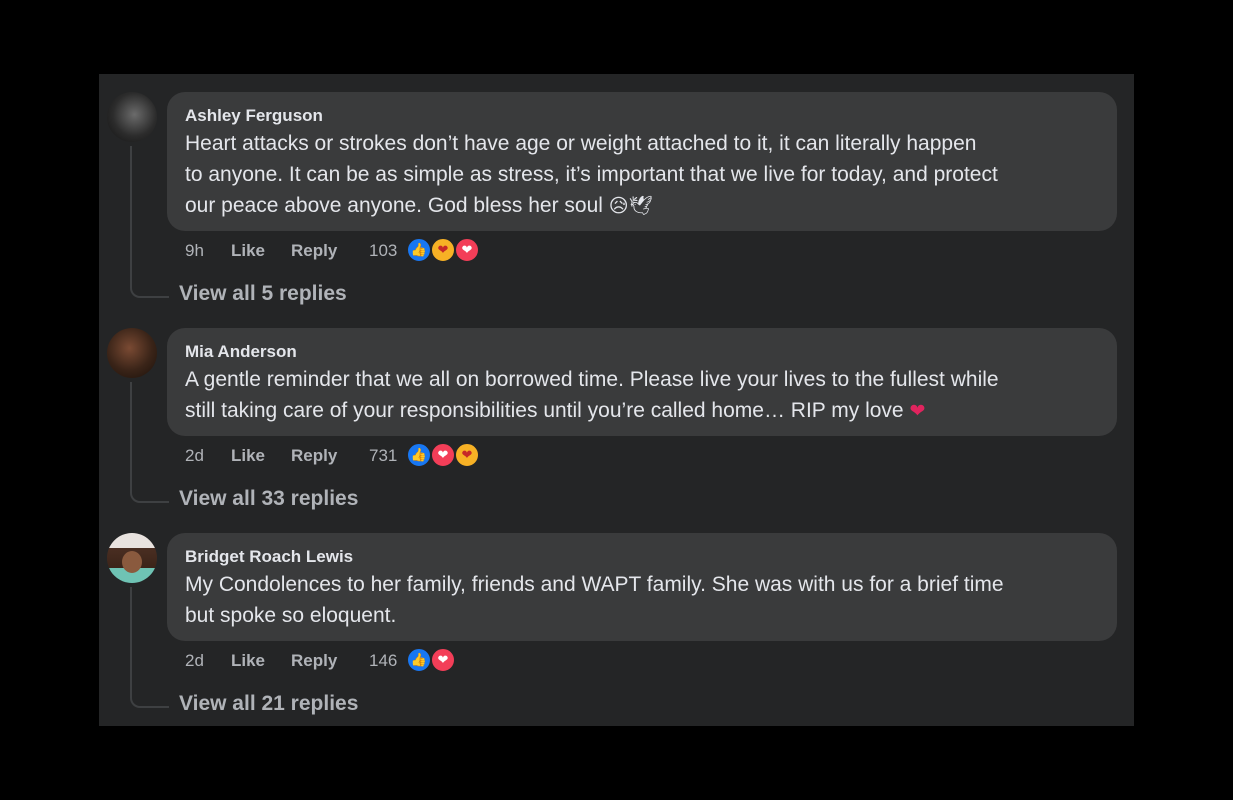 This screenshot has height=800, width=1233. Describe the element at coordinates (194, 251) in the screenshot. I see `comment-timestamp: 9h` at that location.